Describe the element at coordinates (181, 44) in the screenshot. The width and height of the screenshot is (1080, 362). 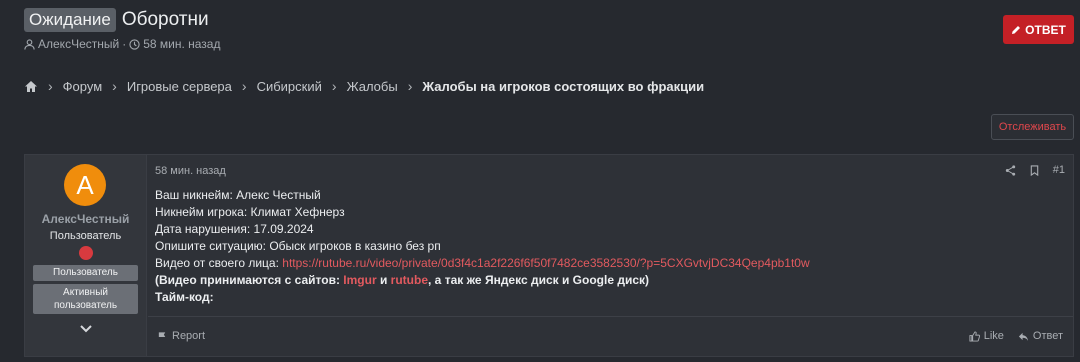
I see `thread-time: 58 мин. назад` at that location.